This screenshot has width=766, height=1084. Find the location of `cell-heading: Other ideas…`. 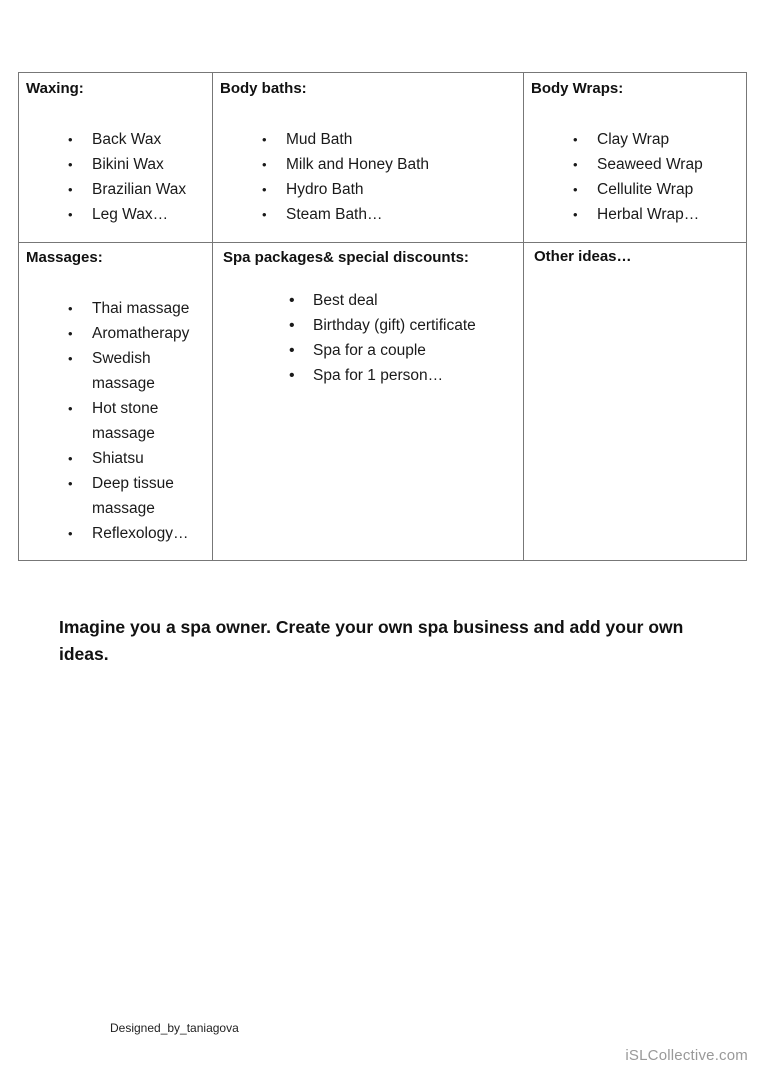

cell-heading: Other ideas… is located at coordinates (583, 256).